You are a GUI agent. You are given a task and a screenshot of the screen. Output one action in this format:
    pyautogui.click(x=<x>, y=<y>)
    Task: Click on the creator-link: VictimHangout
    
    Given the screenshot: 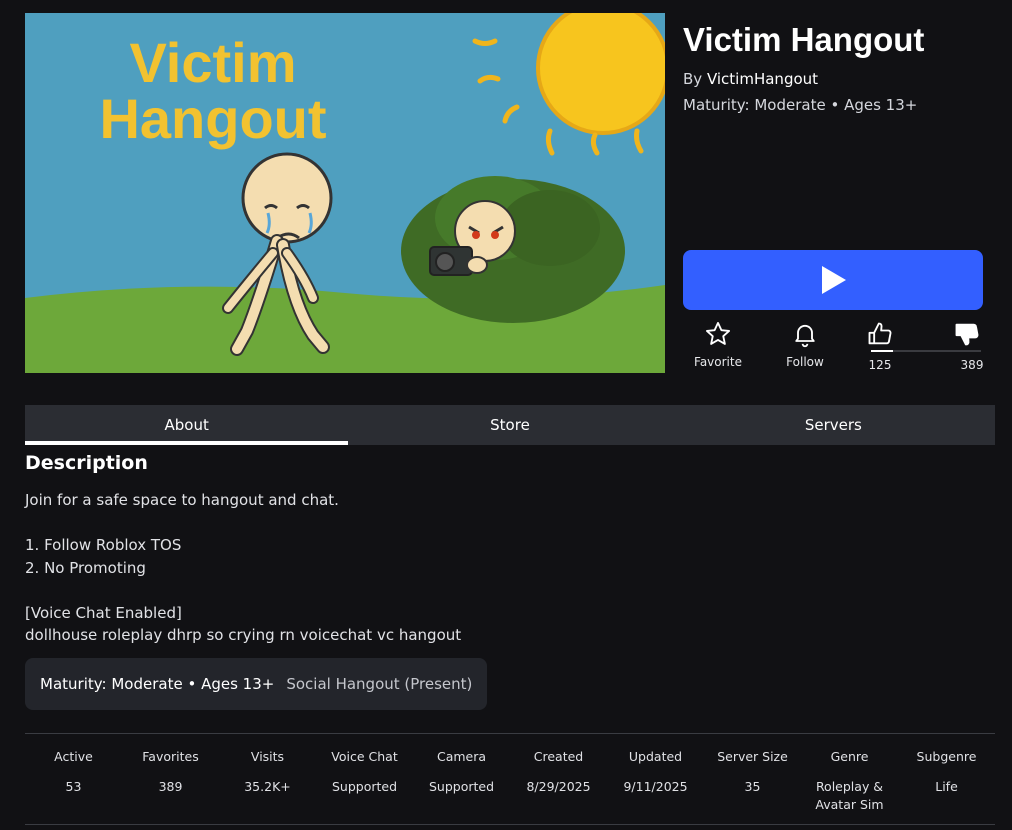 What is the action you would take?
    pyautogui.click(x=762, y=79)
    